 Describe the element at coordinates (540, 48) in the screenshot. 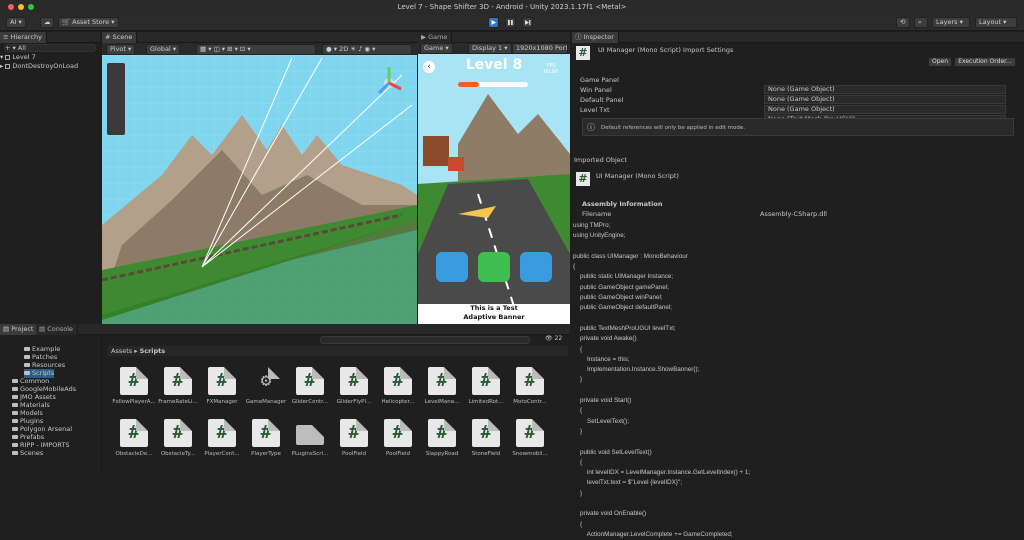

I see `resolution-dropdown: 1920x1080 Portrait` at that location.